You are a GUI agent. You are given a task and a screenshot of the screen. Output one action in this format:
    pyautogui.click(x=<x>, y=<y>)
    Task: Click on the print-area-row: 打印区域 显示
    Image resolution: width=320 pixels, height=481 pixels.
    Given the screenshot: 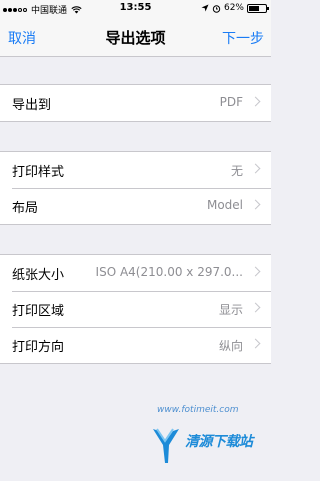 What is the action you would take?
    pyautogui.click(x=135, y=309)
    